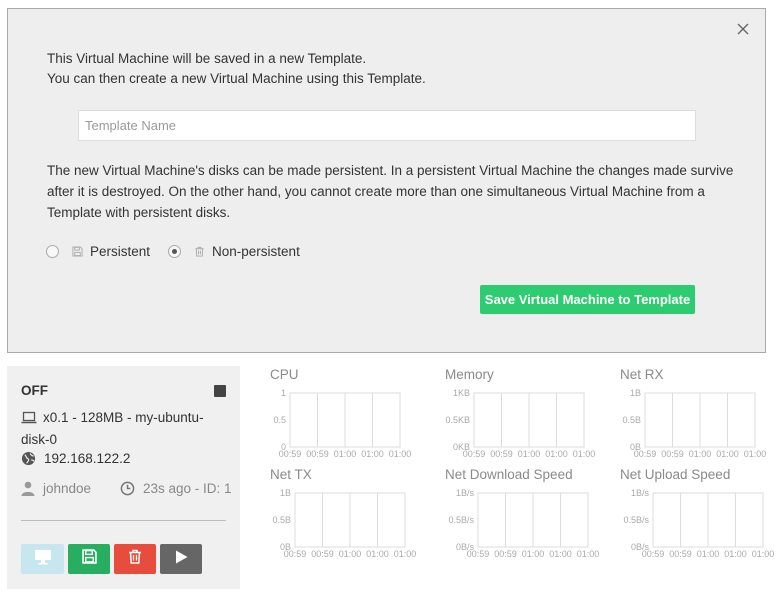 Image resolution: width=784 pixels, height=608 pixels. I want to click on vm-ip: 192.168.122.2, so click(75, 460).